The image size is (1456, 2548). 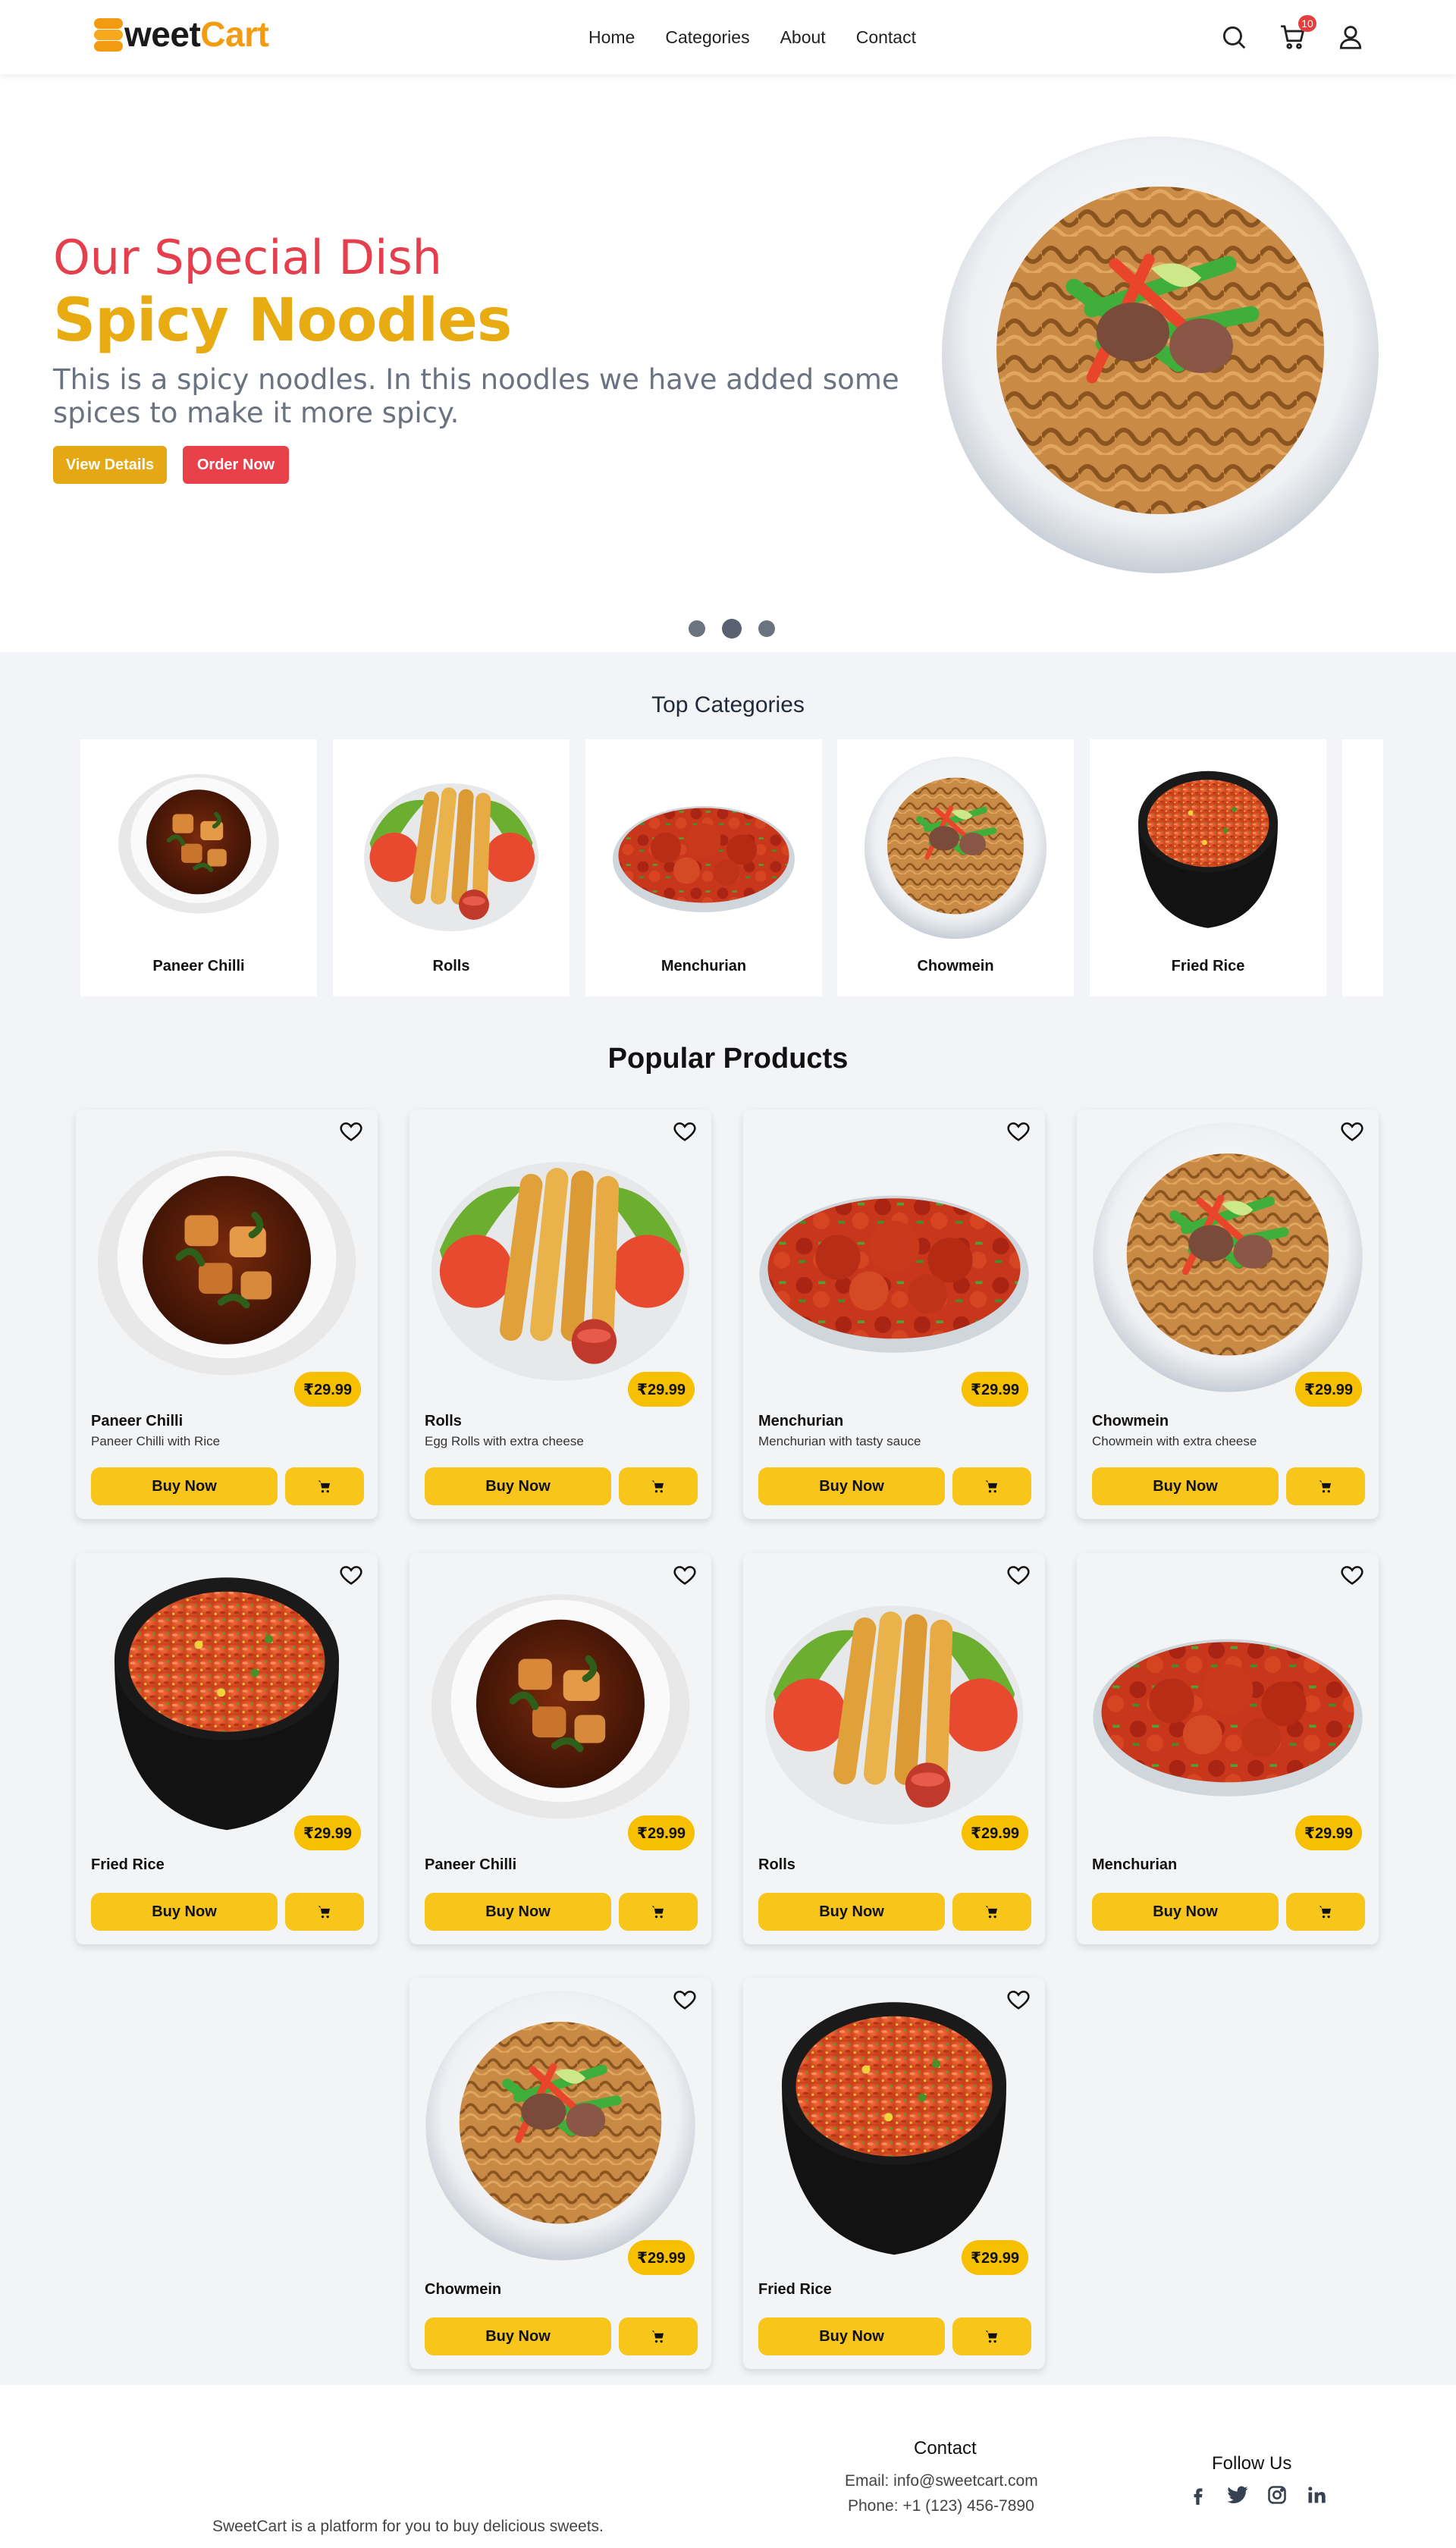 I want to click on product-description: Egg Rolls with extra cheese, so click(x=504, y=1441).